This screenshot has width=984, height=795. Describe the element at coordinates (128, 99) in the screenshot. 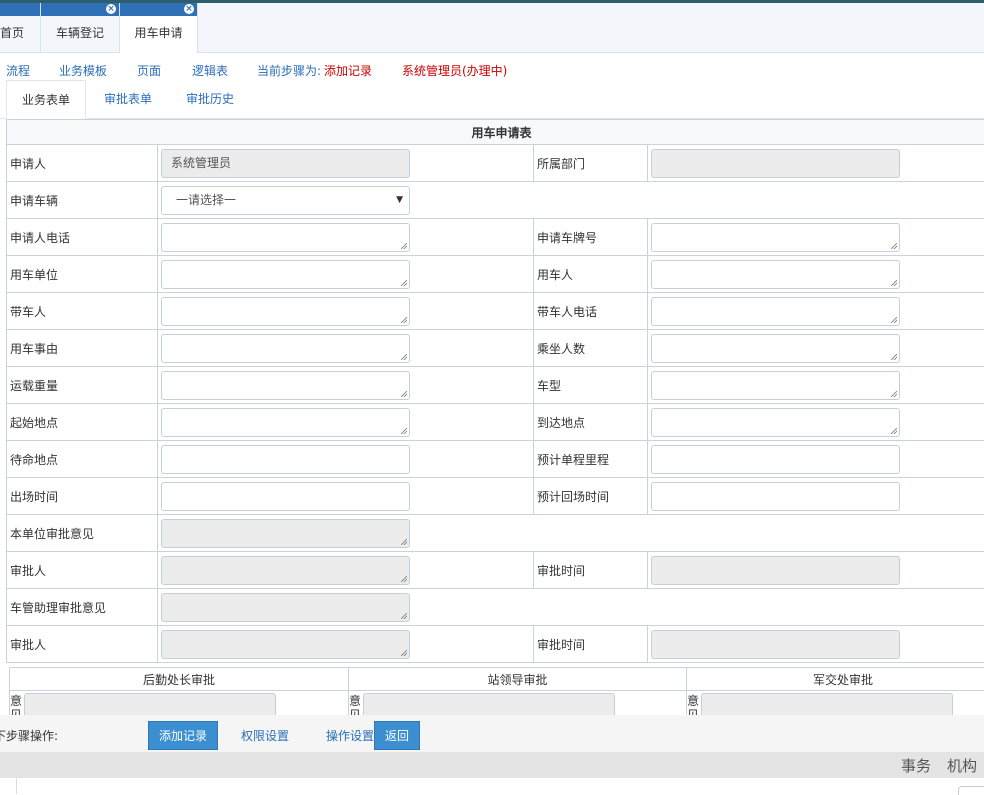

I see `tab-approval-form: 审批表单` at that location.